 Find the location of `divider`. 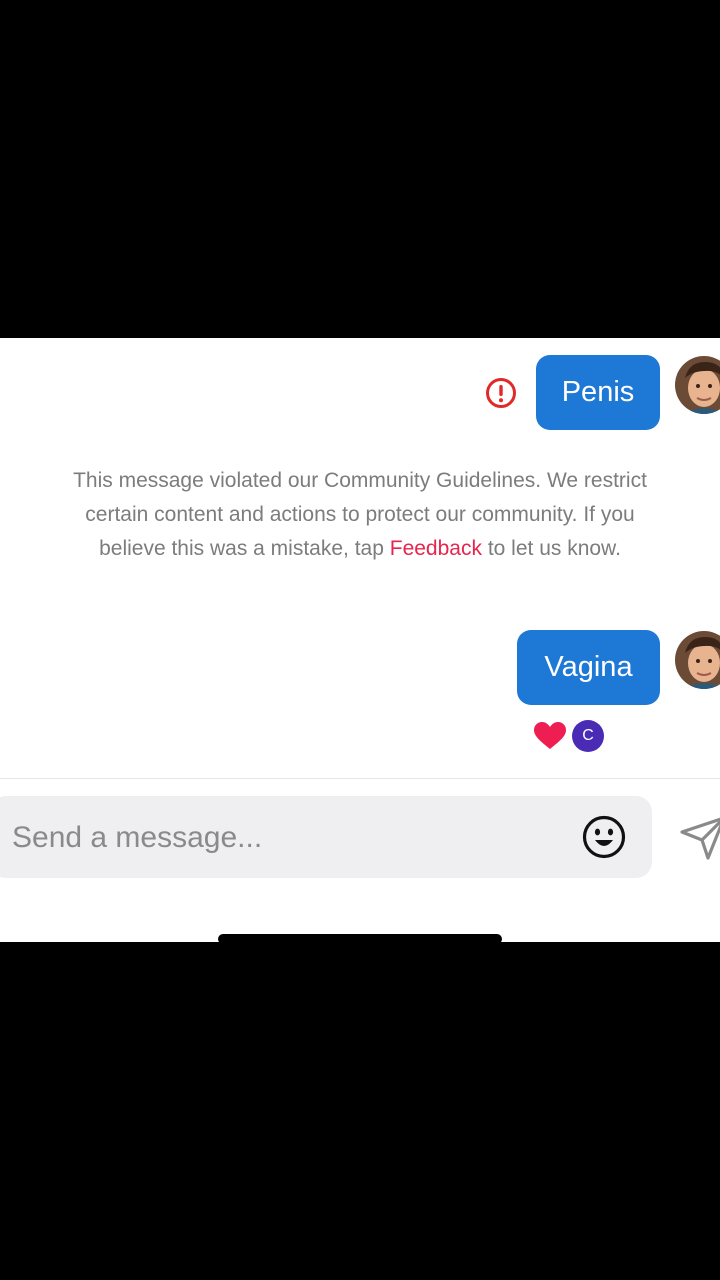

divider is located at coordinates (360, 778).